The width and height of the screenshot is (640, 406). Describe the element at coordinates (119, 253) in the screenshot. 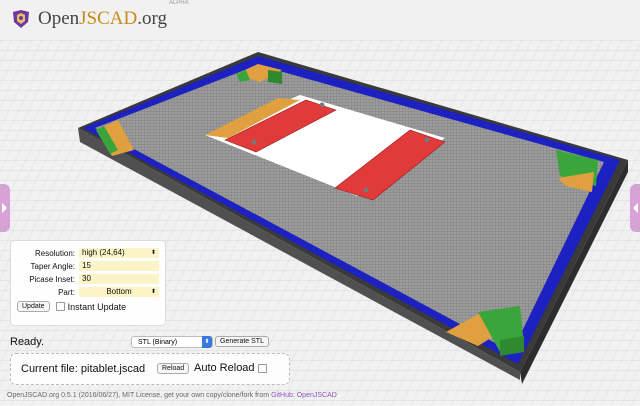

I see `resolution-select: high (24,64) ⬍` at that location.